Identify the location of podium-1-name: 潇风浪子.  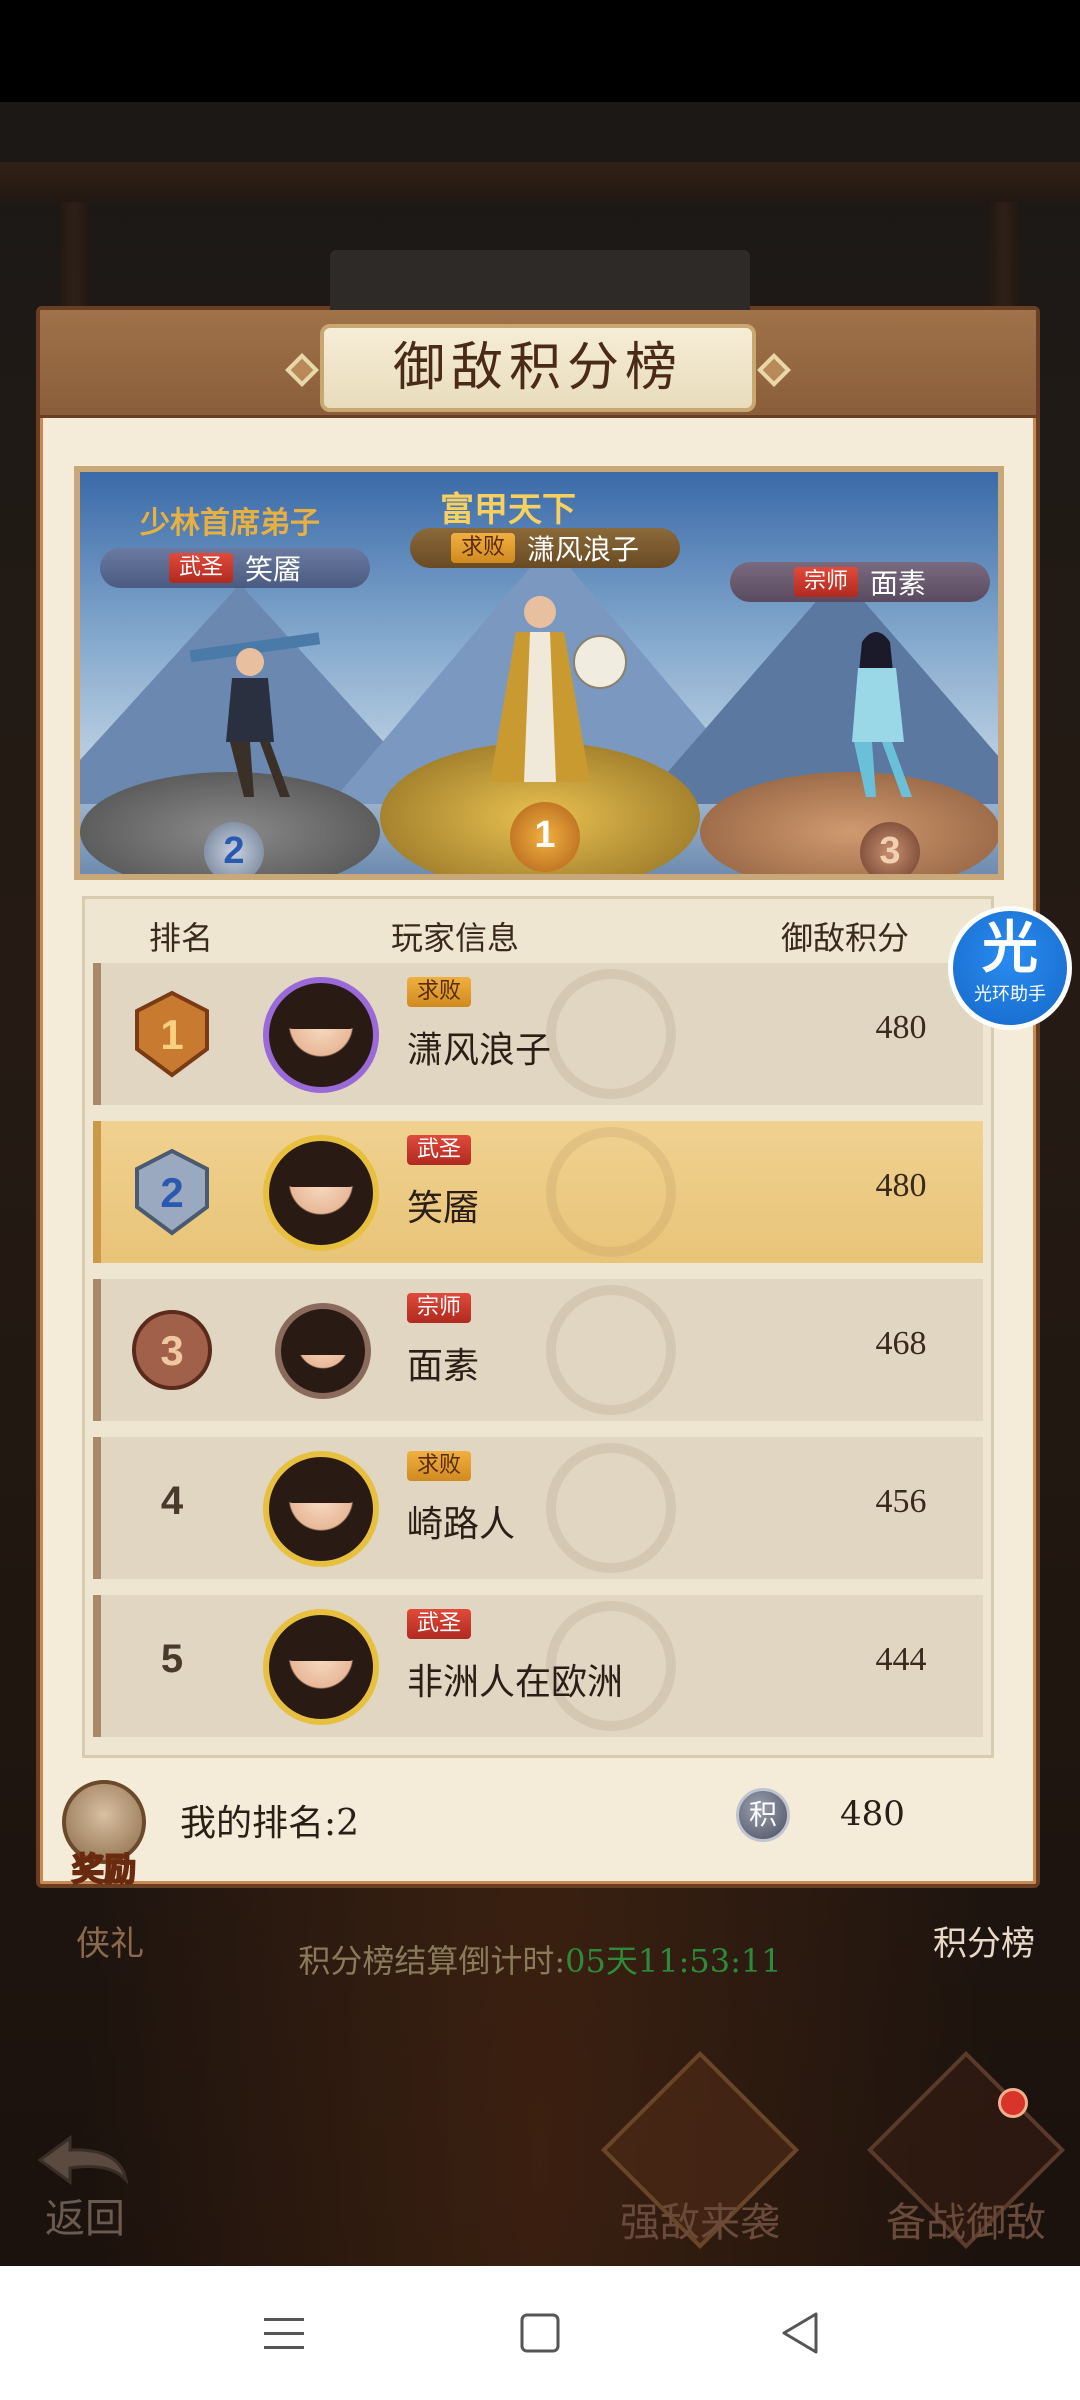
(583, 549).